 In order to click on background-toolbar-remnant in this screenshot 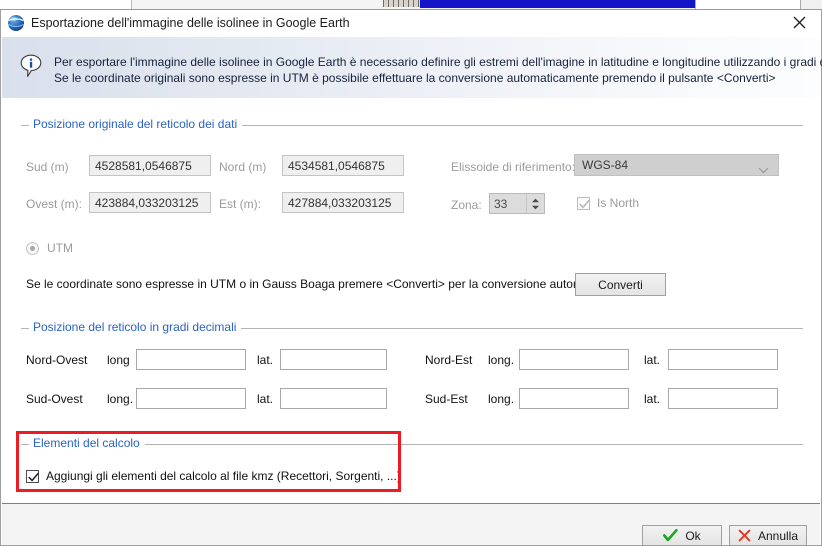, I will do `click(401, 3)`.